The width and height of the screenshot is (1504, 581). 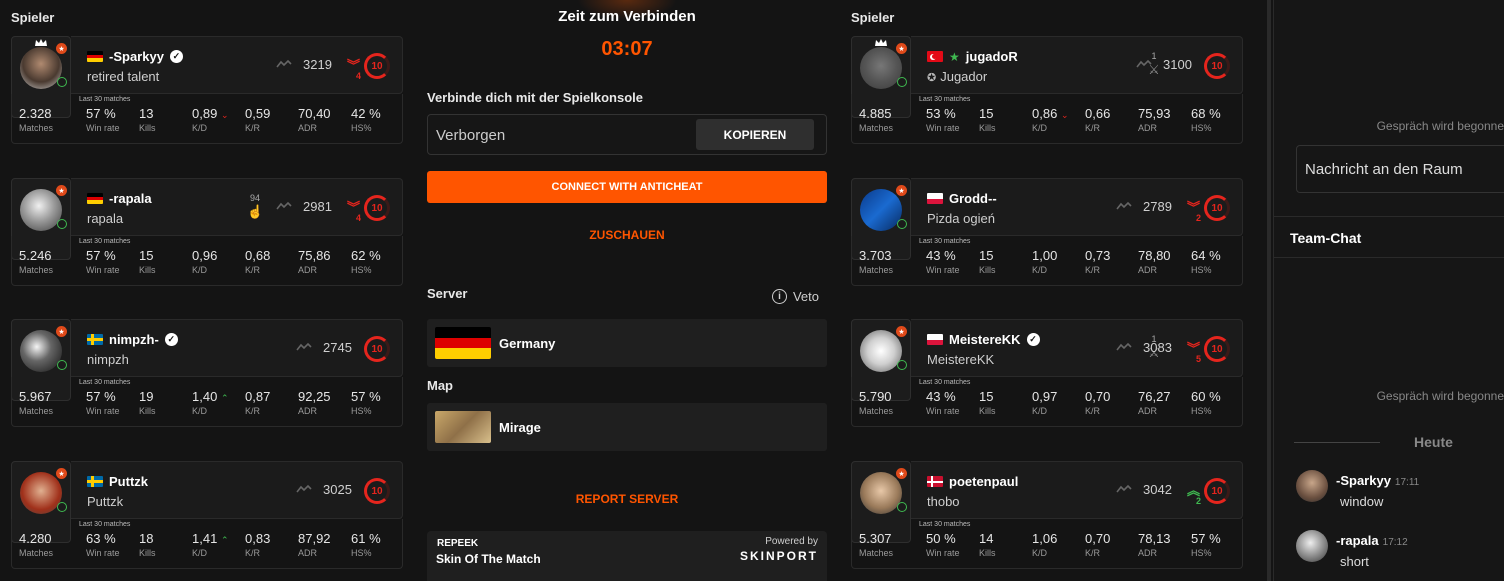 What do you see at coordinates (237, 65) in the screenshot?
I see `player-header: -Sparkyy ✓ retired talent 3219 ︾ 4 10` at bounding box center [237, 65].